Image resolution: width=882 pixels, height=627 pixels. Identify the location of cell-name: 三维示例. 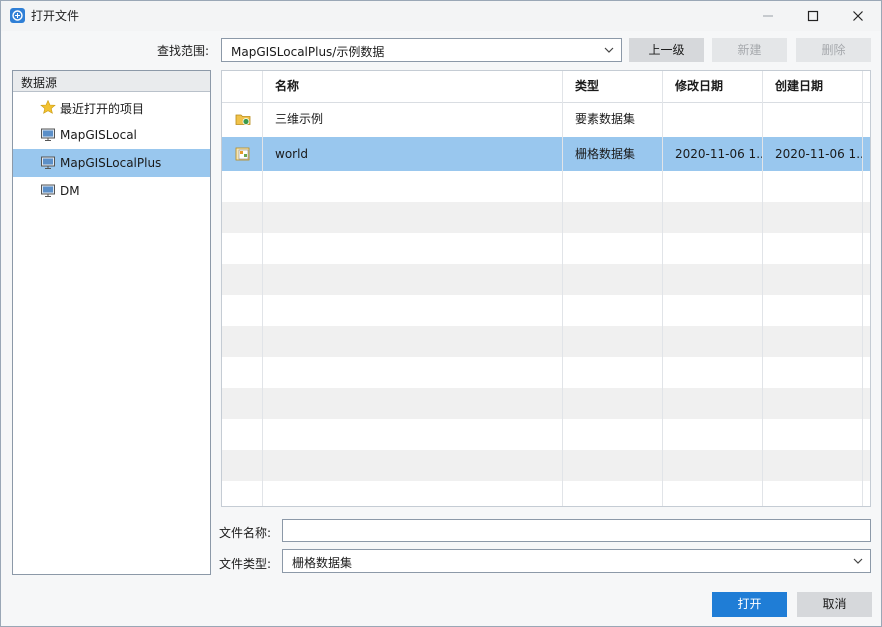
(299, 119).